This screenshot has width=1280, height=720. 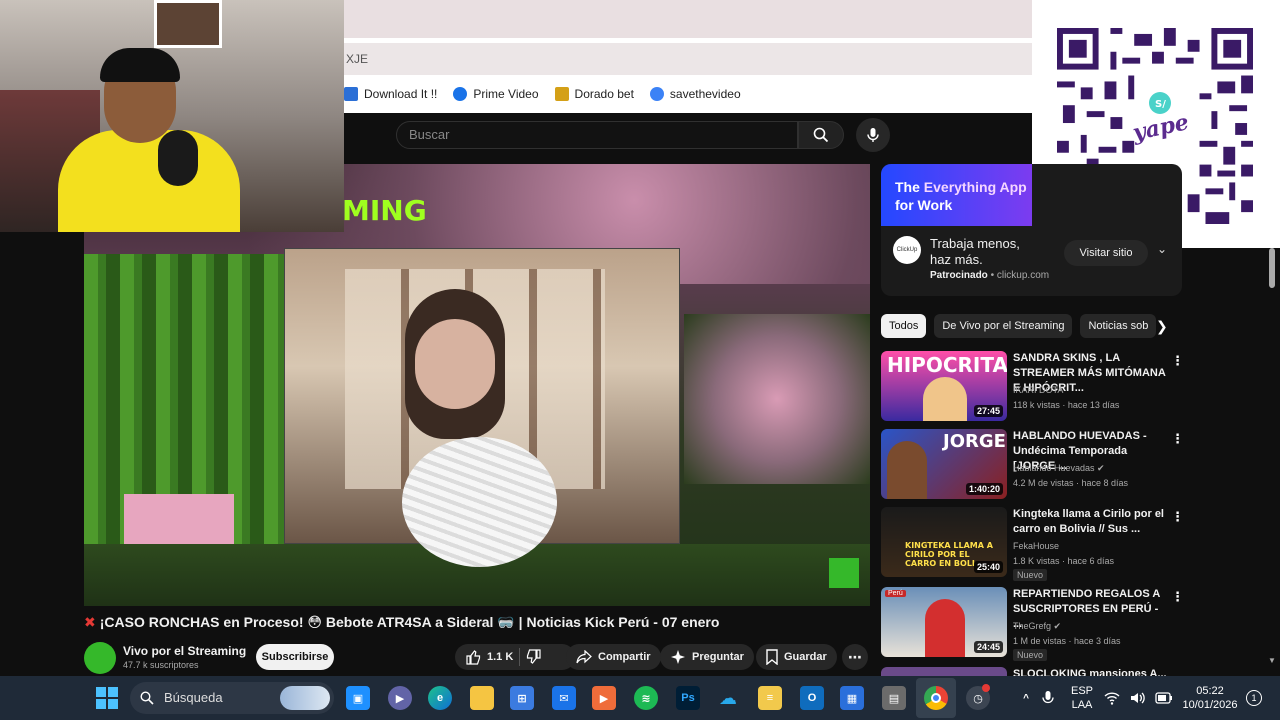 What do you see at coordinates (295, 657) in the screenshot?
I see `subscribe-button: Subscribirse` at bounding box center [295, 657].